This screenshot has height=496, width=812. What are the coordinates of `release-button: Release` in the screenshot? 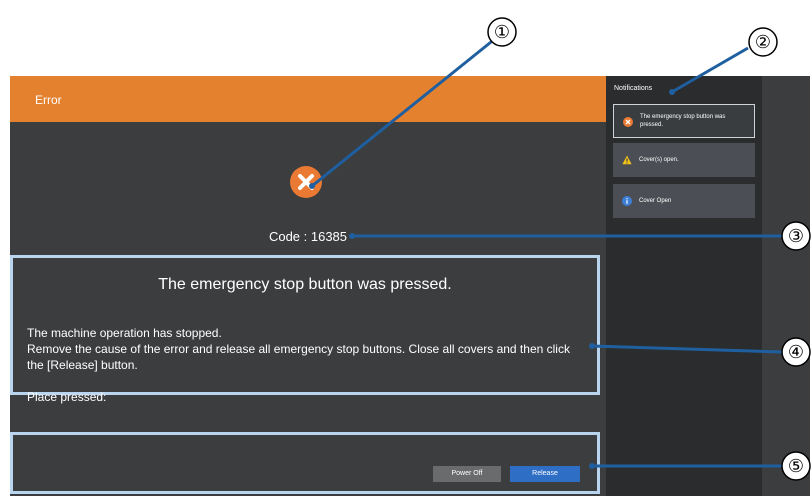 It's located at (545, 474).